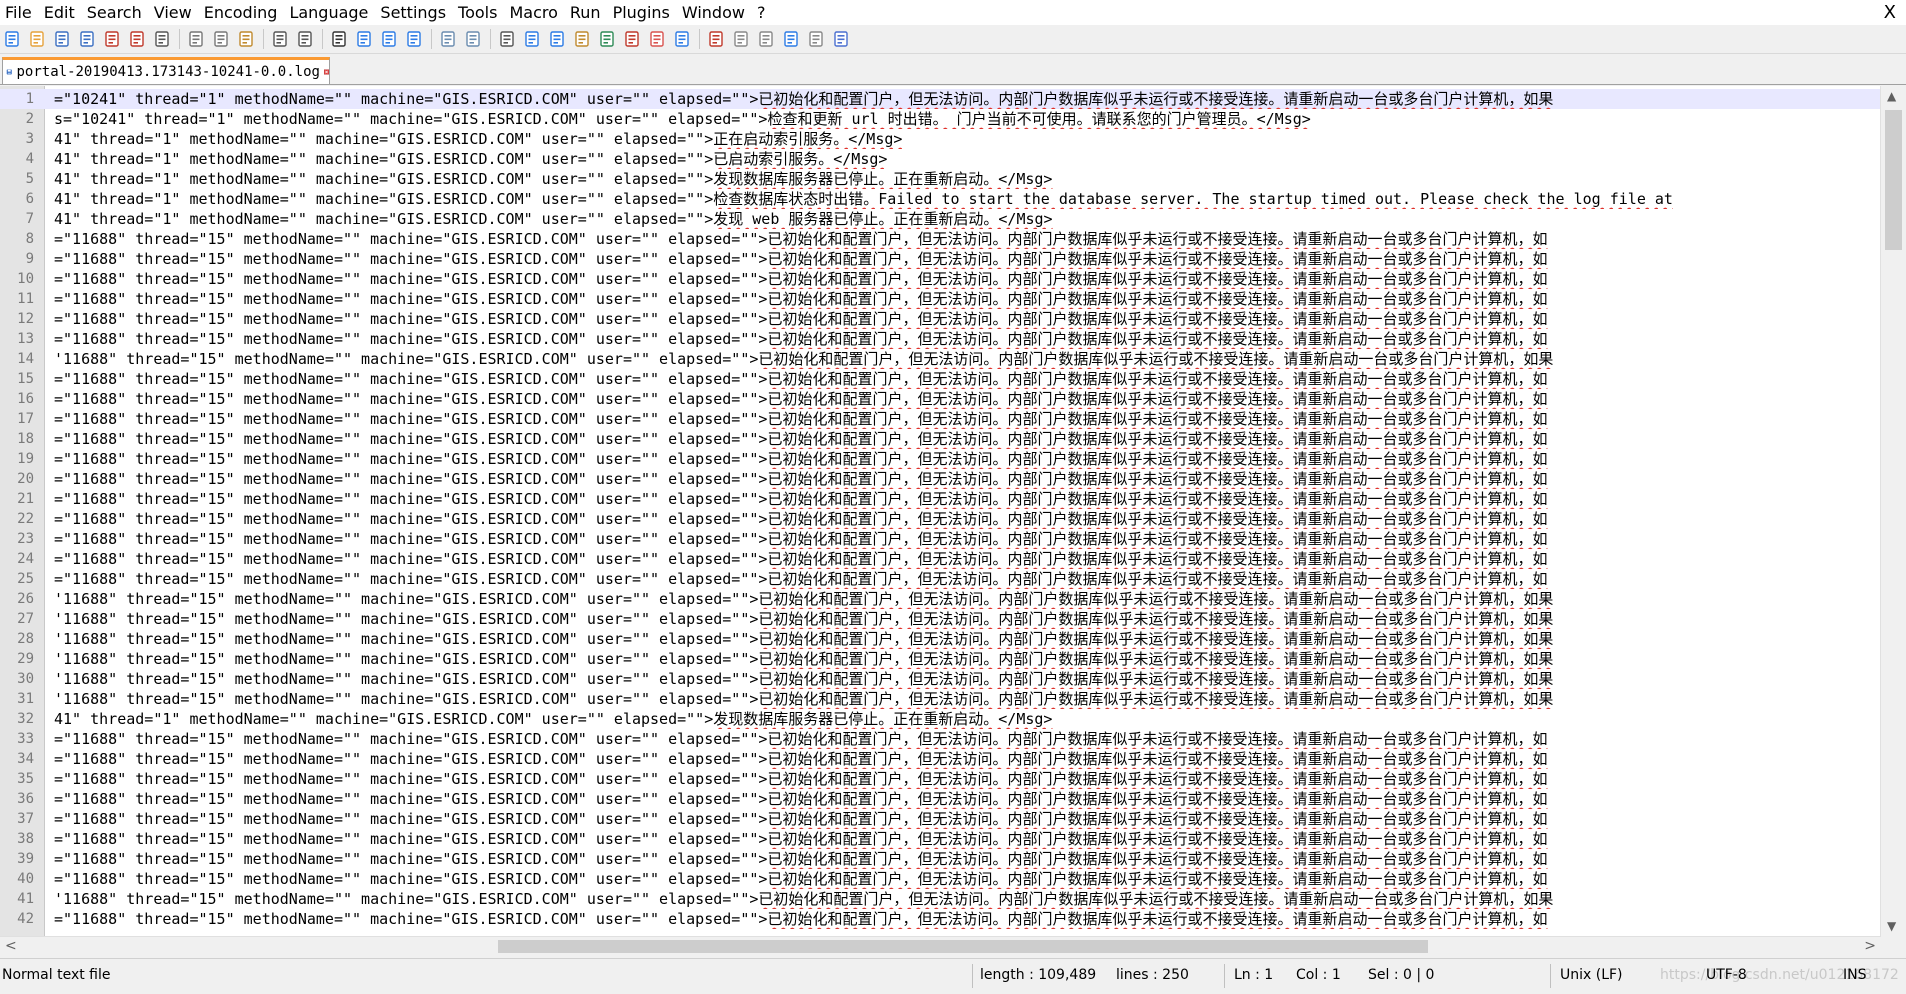 The height and width of the screenshot is (994, 1906). I want to click on scroll-left-icon: <, so click(11, 946).